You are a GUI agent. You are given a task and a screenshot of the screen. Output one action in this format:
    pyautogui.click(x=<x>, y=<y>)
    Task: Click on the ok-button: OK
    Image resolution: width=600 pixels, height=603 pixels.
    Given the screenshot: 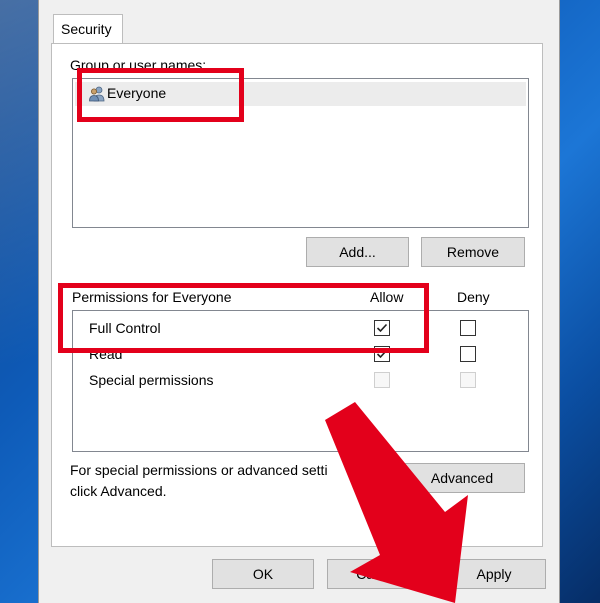 What is the action you would take?
    pyautogui.click(x=263, y=574)
    